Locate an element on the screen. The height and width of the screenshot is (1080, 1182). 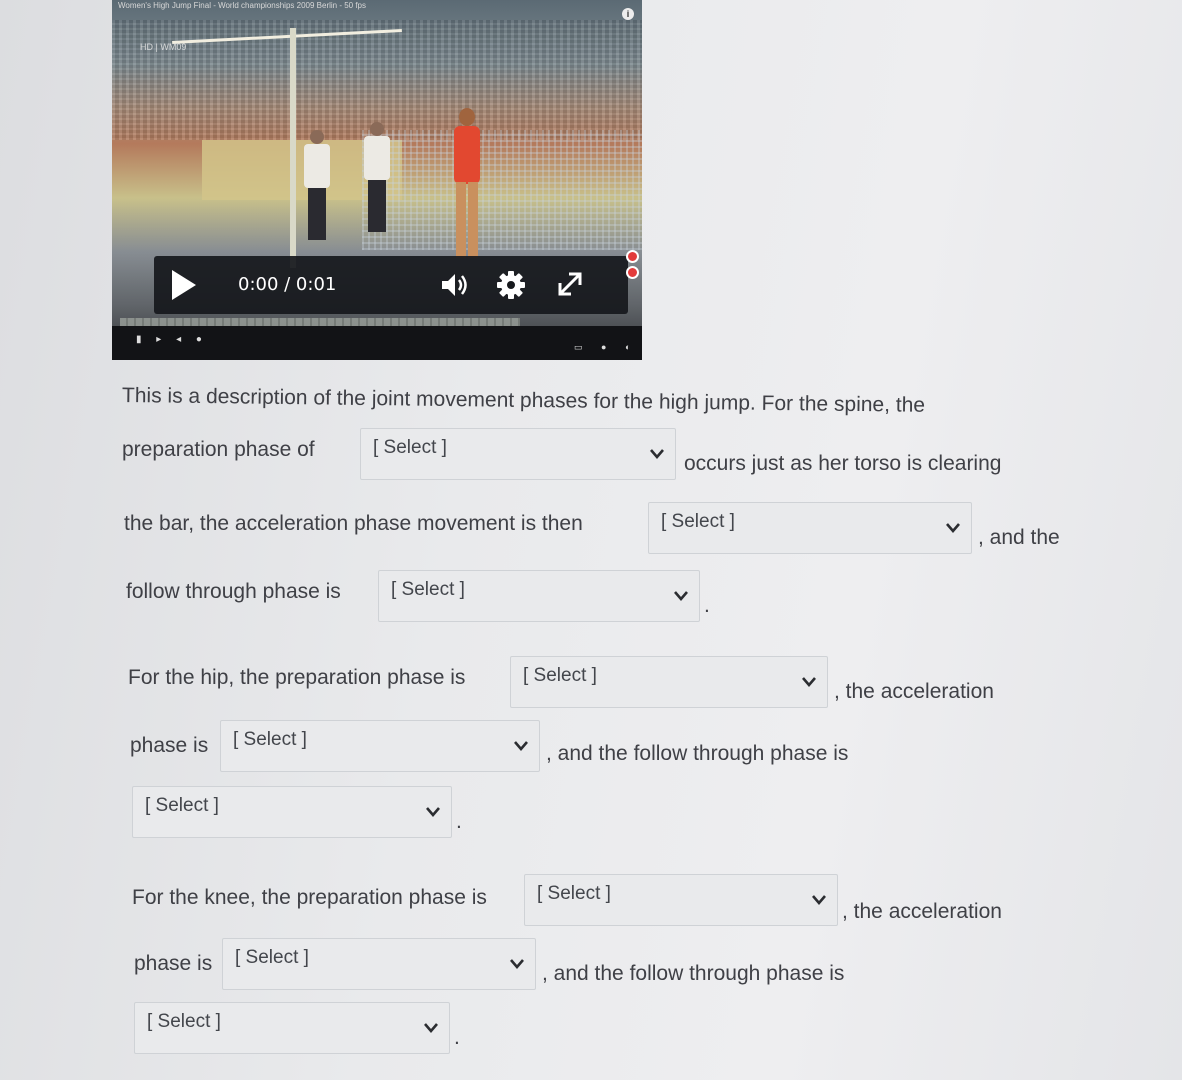
hip-preparation-select: [ Select ] is located at coordinates (669, 682).